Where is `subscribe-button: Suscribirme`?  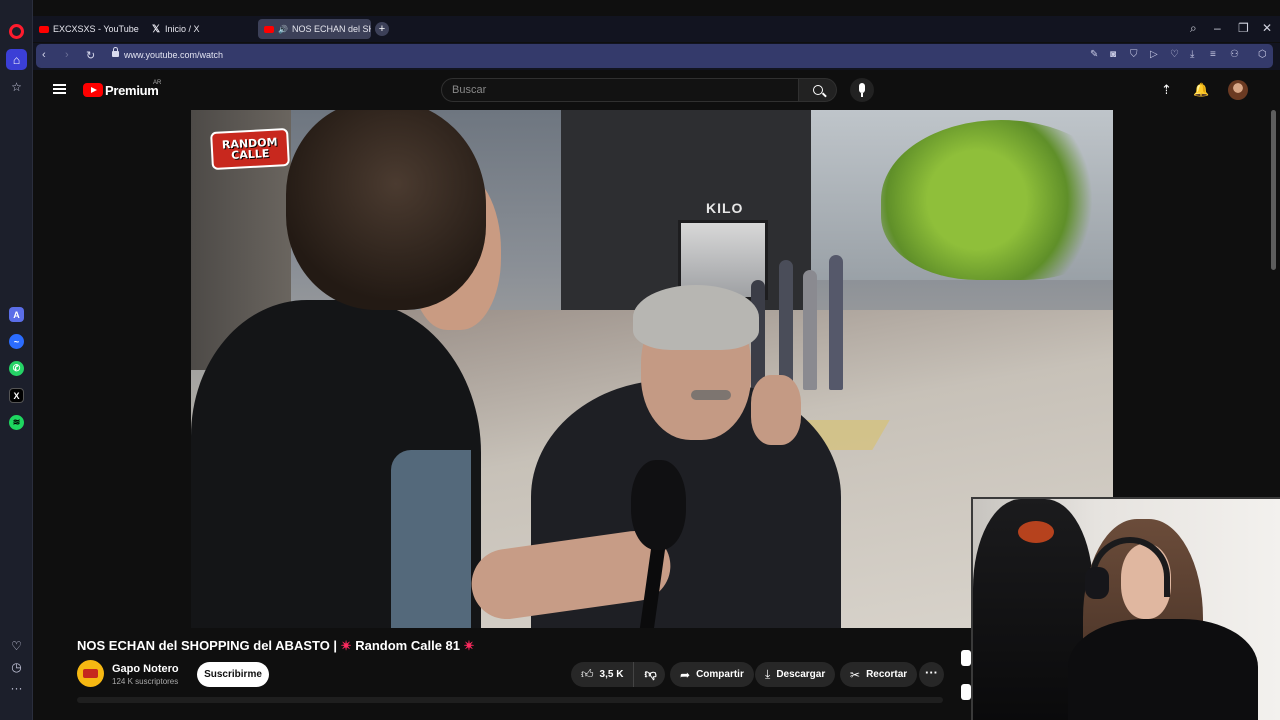 subscribe-button: Suscribirme is located at coordinates (233, 674).